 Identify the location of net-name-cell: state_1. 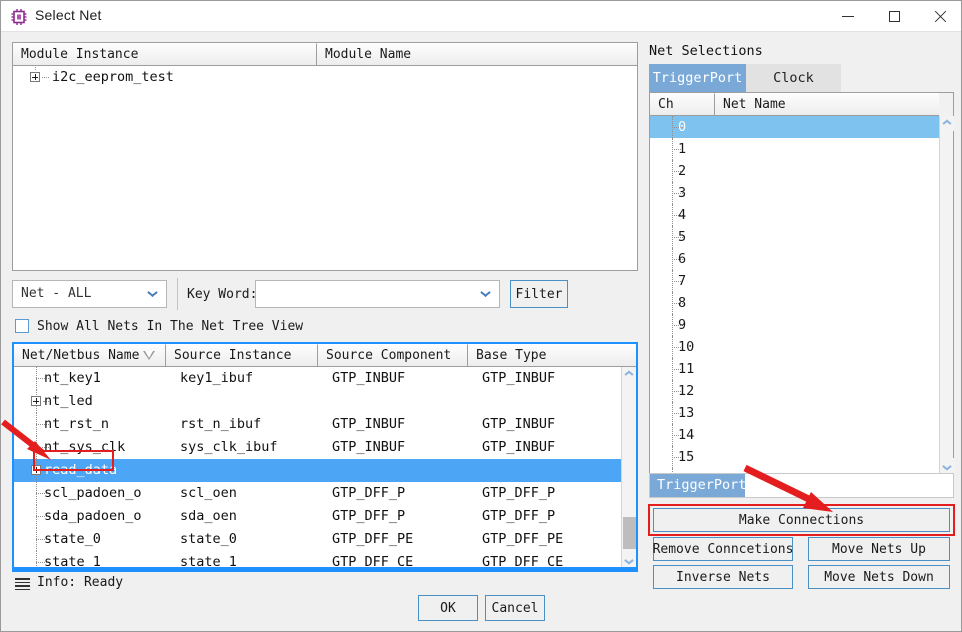
(72, 560).